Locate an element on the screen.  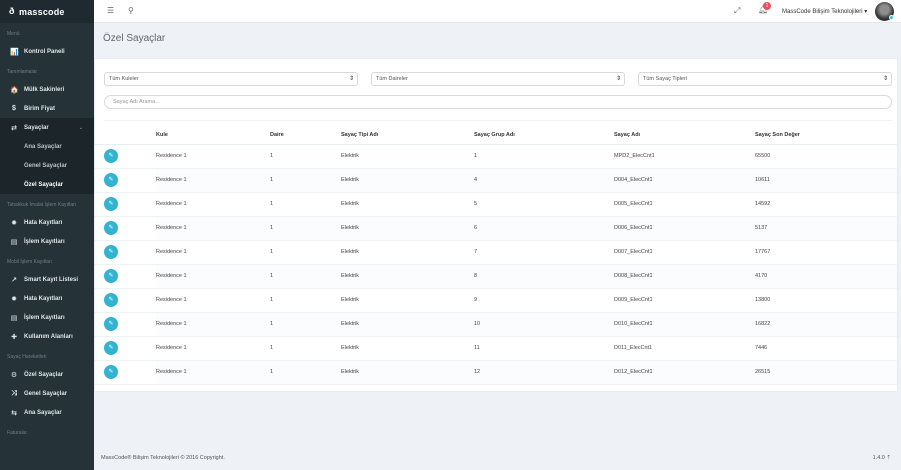
table-cell: 7 is located at coordinates (544, 252).